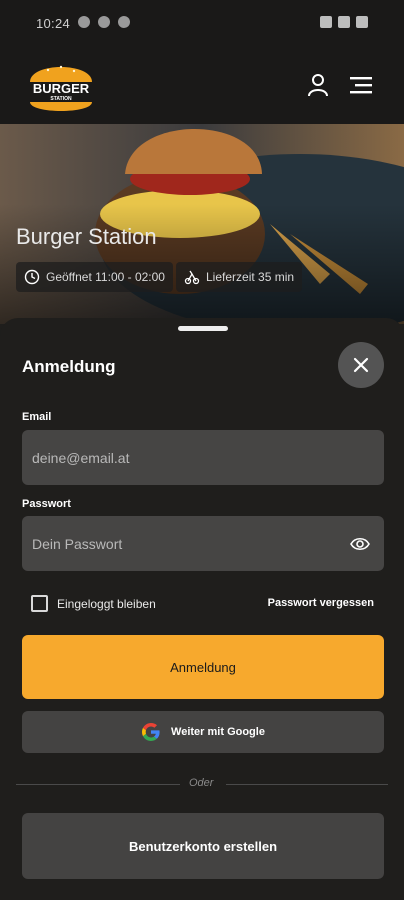 The width and height of the screenshot is (404, 900). I want to click on sheet-drag-handle, so click(203, 328).